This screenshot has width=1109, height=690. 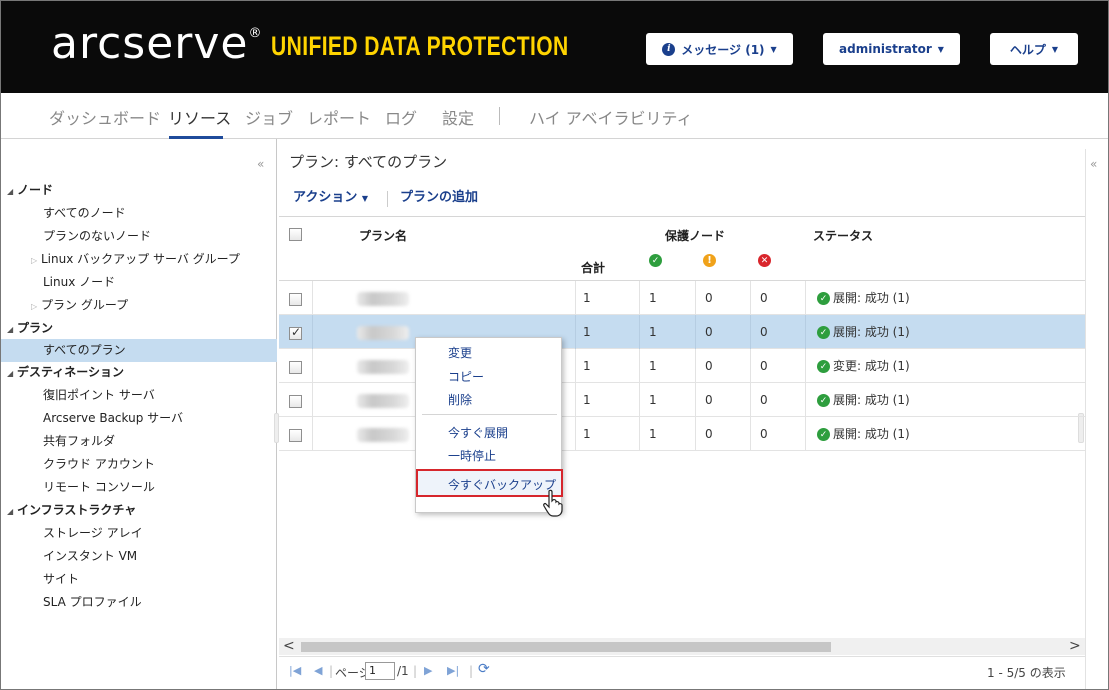 I want to click on tree-label: プラン グループ, so click(x=85, y=305).